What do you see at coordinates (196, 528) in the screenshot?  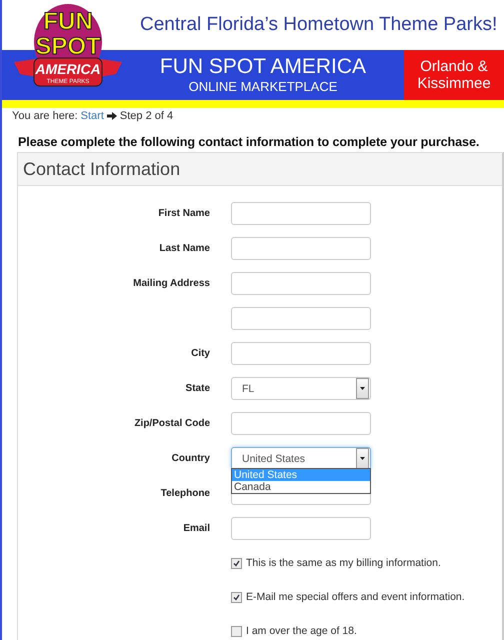 I see `field-label: Email` at bounding box center [196, 528].